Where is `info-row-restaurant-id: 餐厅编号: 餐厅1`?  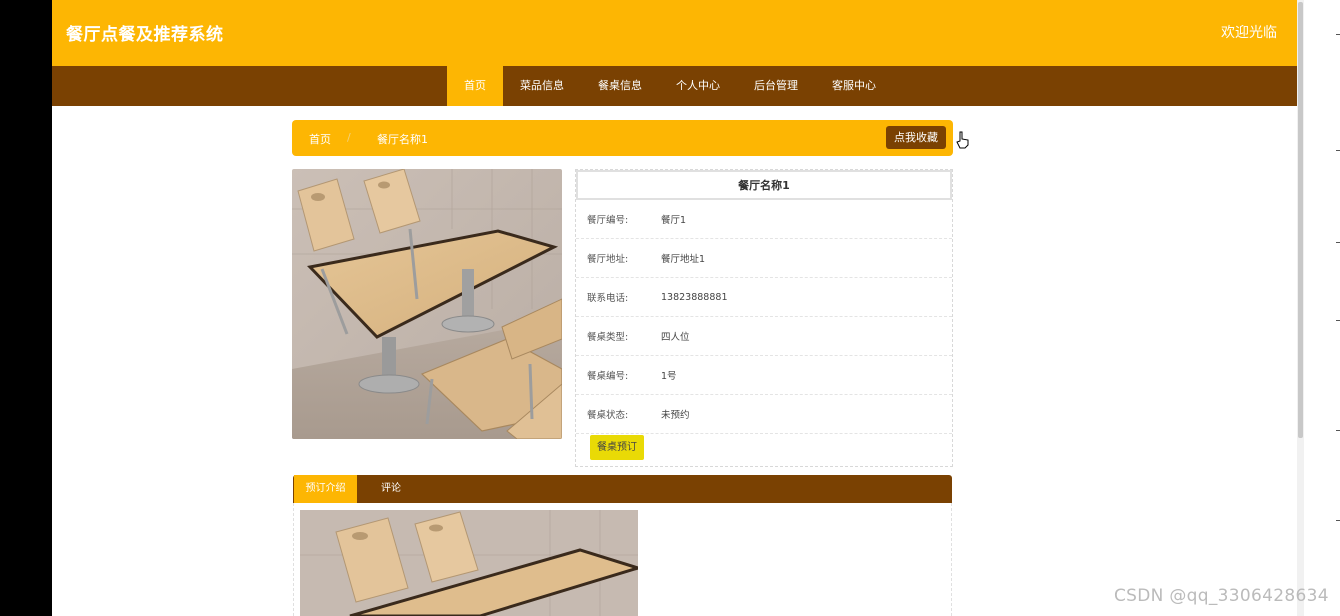
info-row-restaurant-id: 餐厅编号: 餐厅1 is located at coordinates (764, 219).